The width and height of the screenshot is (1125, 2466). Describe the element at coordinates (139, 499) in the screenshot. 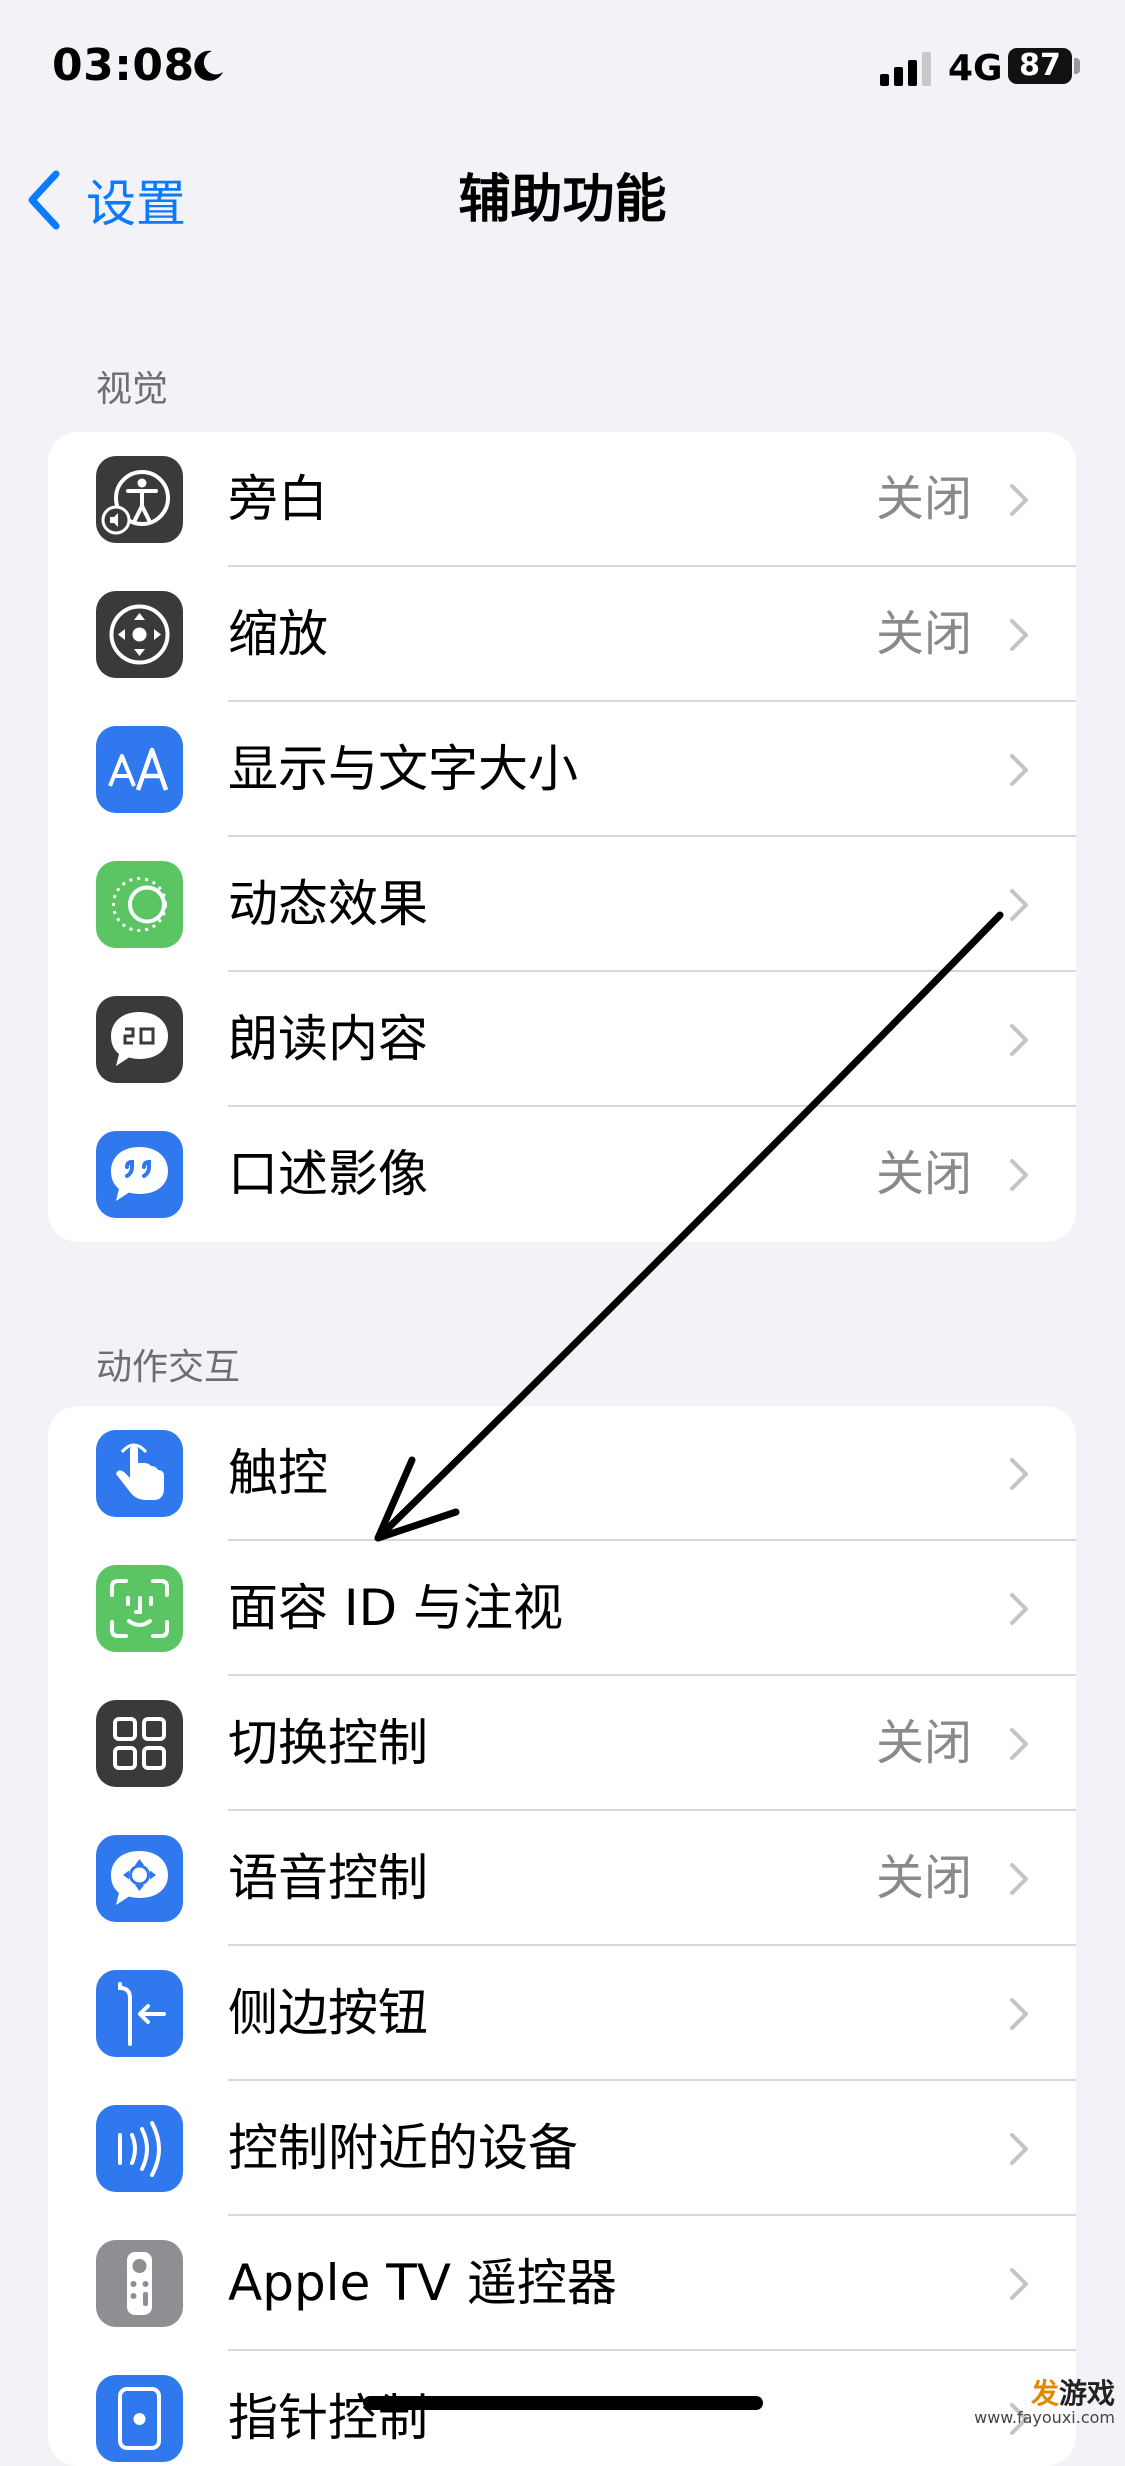

I see `voiceover-icon` at that location.